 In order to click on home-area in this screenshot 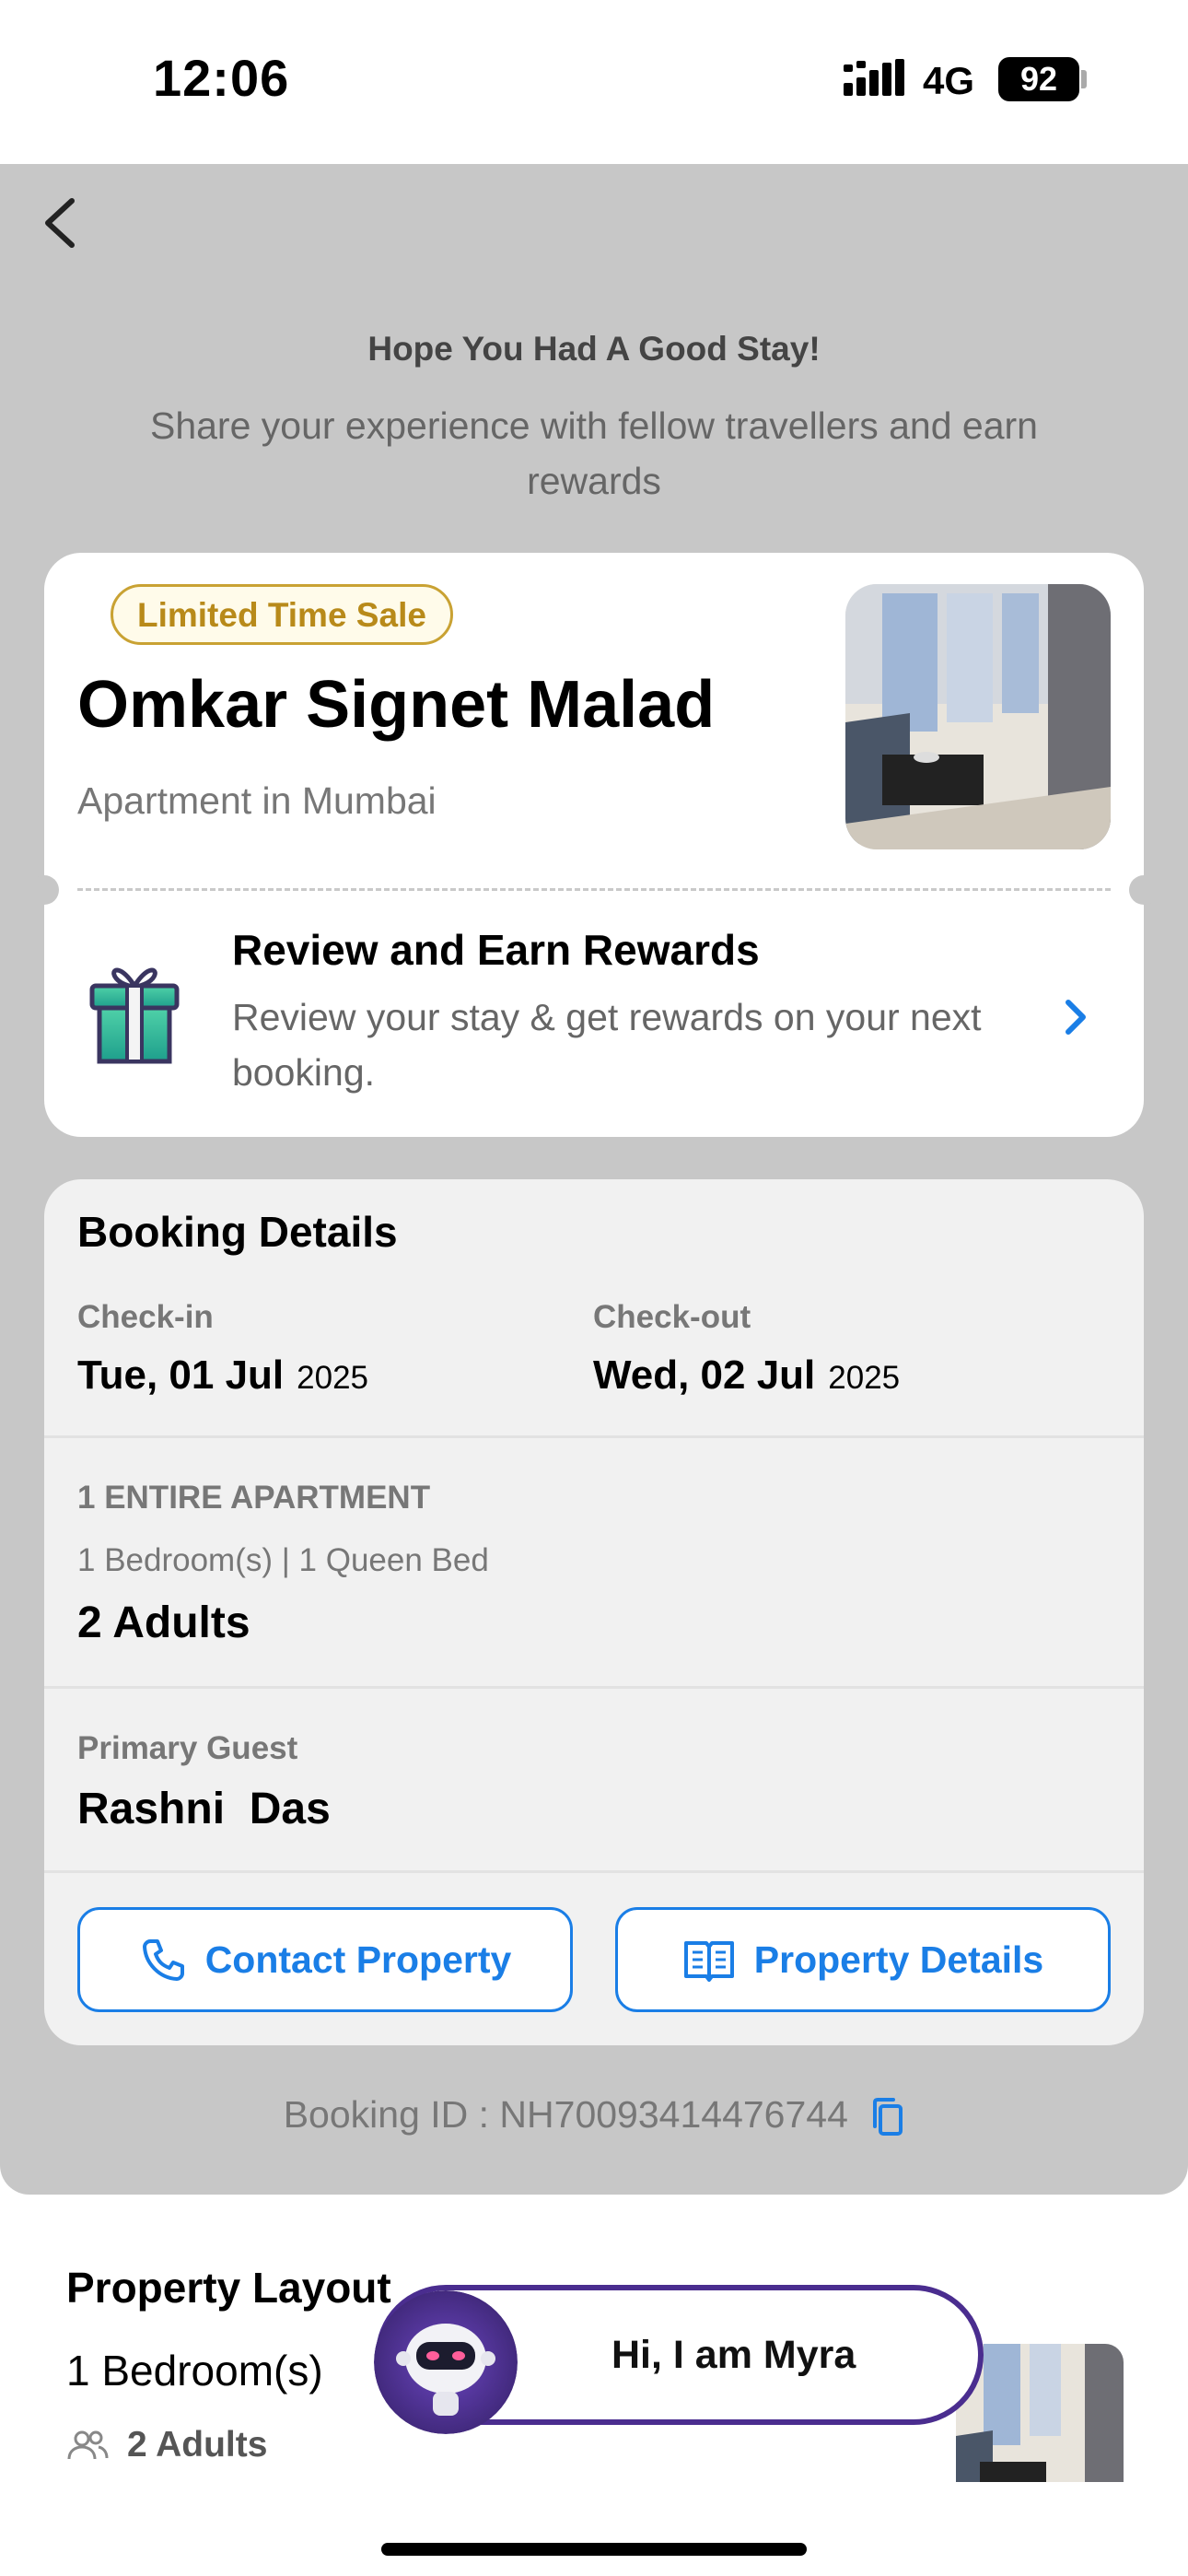, I will do `click(594, 2529)`.